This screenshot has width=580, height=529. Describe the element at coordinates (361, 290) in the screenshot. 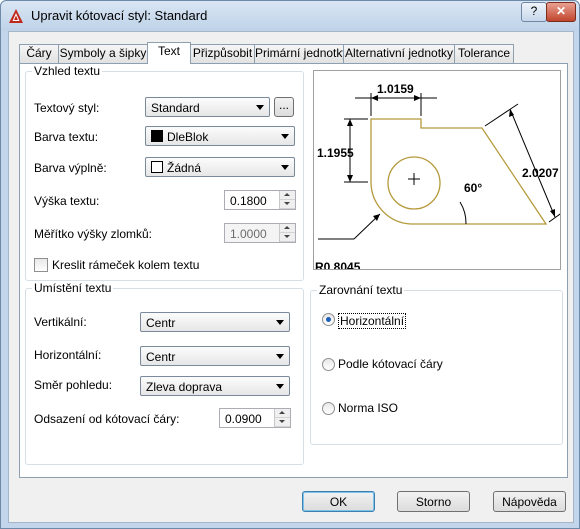

I see `text-alignment-title: Zarovnání textu` at that location.